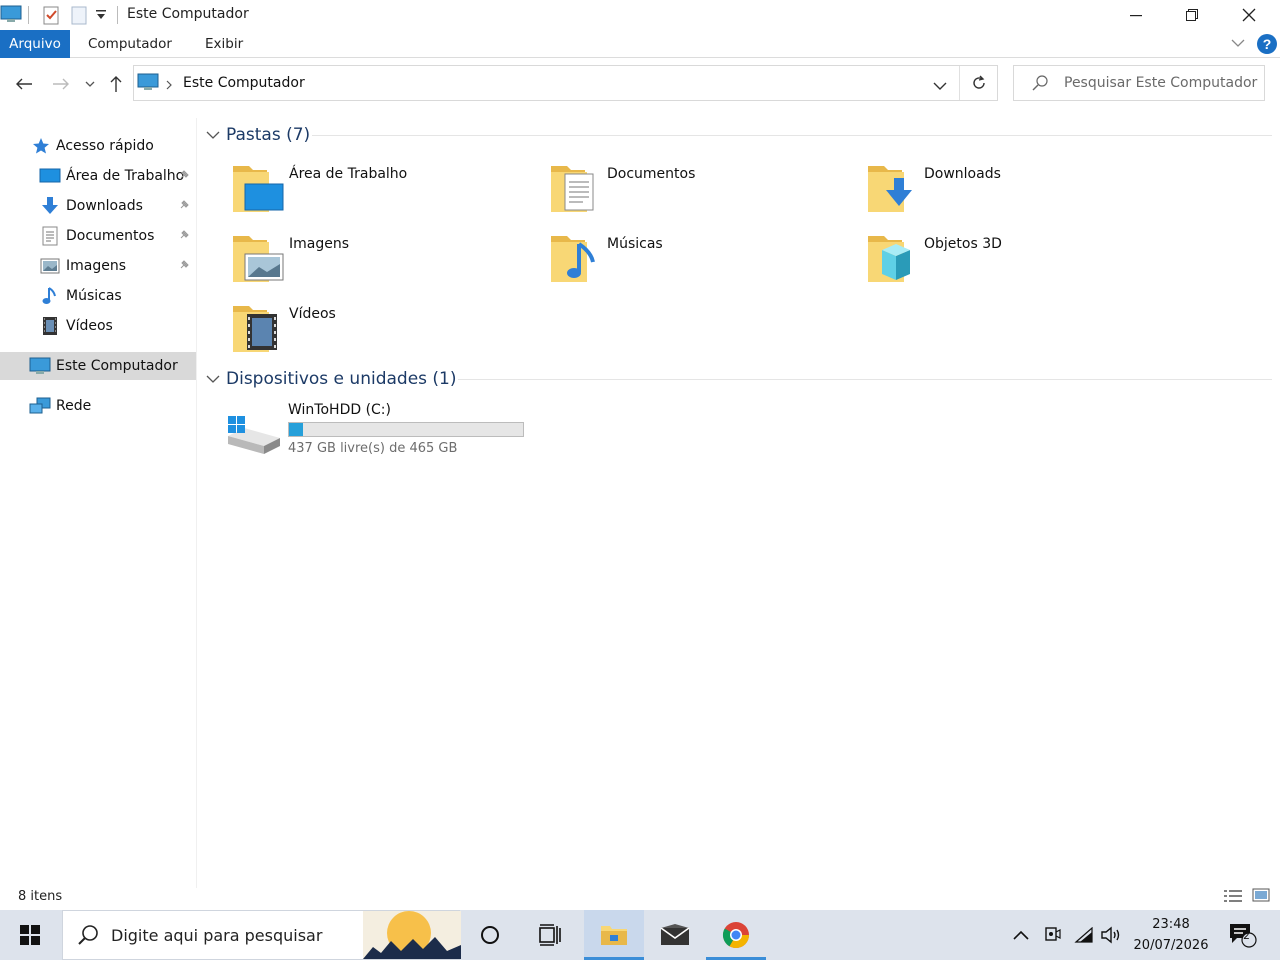 The image size is (1280, 960). I want to click on sidebar-item-label: Rede, so click(74, 406).